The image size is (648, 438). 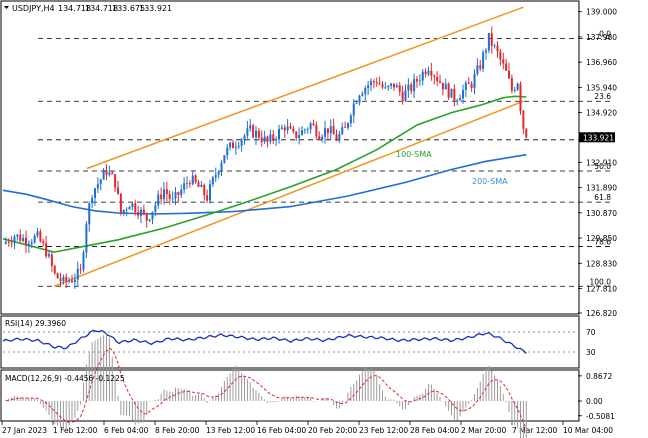 I want to click on rsi-level-label: 70, so click(x=591, y=332).